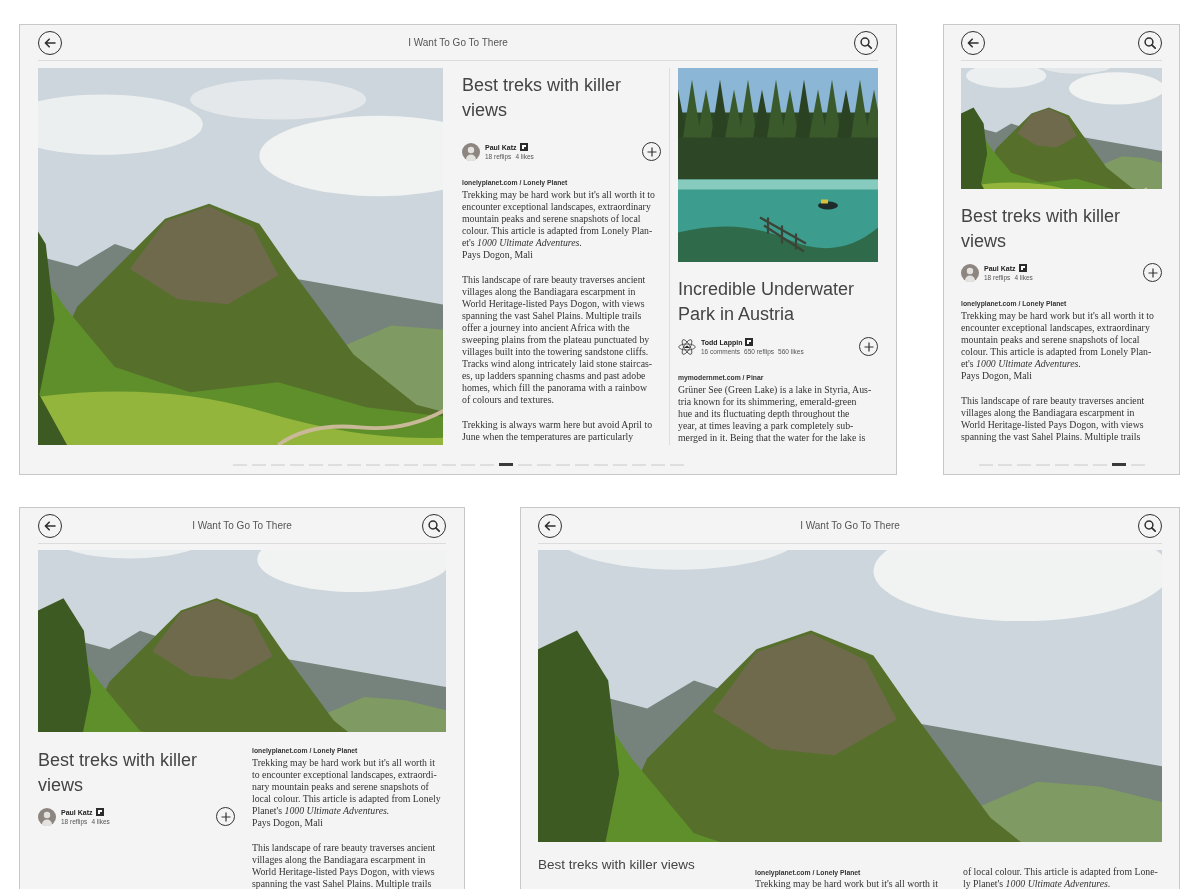 The height and width of the screenshot is (889, 1200). I want to click on article-paragraph: Grüner See (Green Lake) is a lake in Styria, Aus- tria known for its shimmering, emerald-green hue and its fluctuating depth throughout the year, at times leaving a park completely sub- merged in it. Being that the water for the lake is, so click(775, 414).